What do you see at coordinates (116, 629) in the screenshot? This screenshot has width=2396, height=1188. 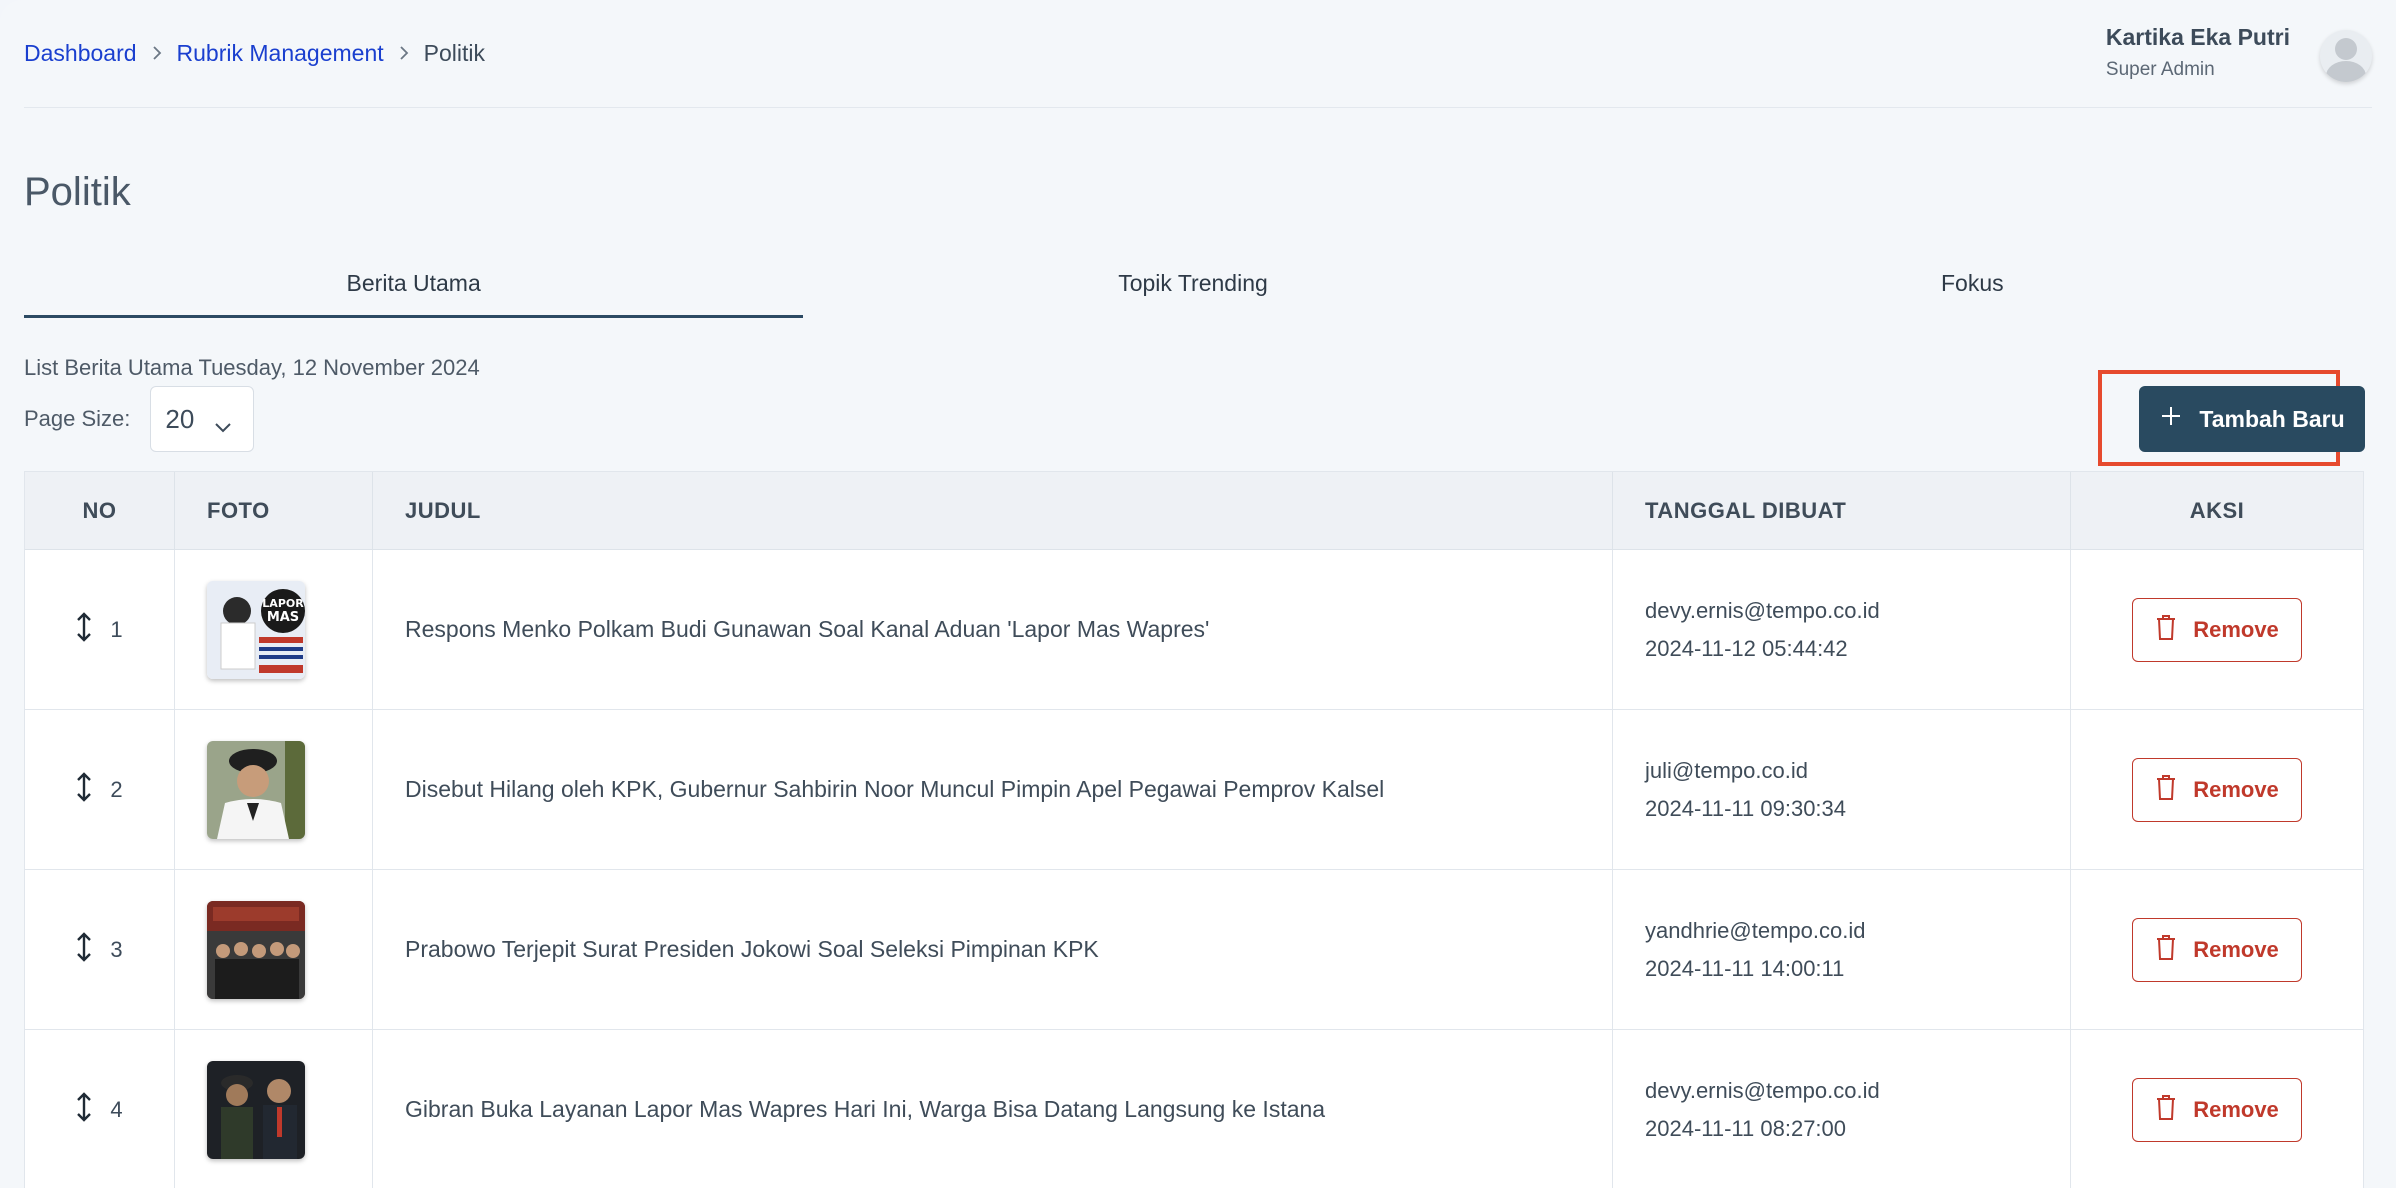 I see `row-number: 1` at bounding box center [116, 629].